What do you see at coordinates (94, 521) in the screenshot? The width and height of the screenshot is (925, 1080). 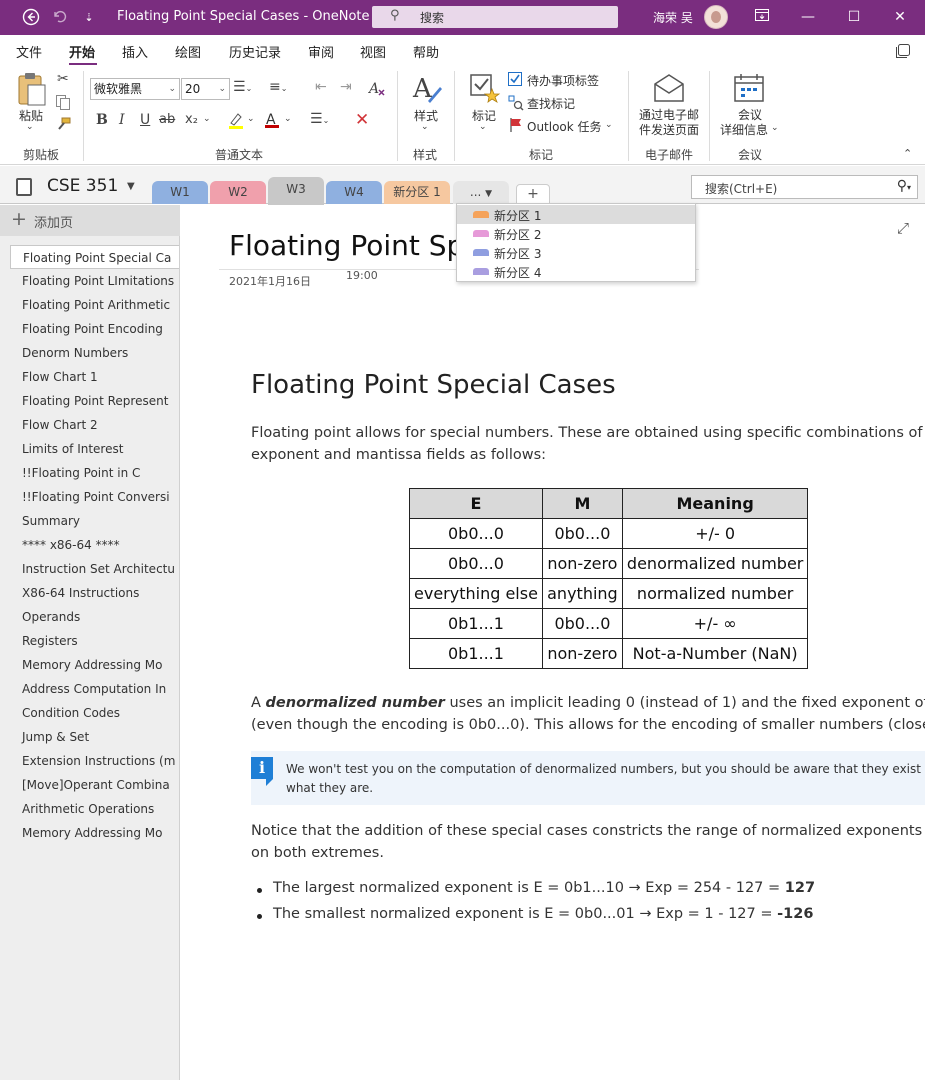 I see `page-item: Summary` at bounding box center [94, 521].